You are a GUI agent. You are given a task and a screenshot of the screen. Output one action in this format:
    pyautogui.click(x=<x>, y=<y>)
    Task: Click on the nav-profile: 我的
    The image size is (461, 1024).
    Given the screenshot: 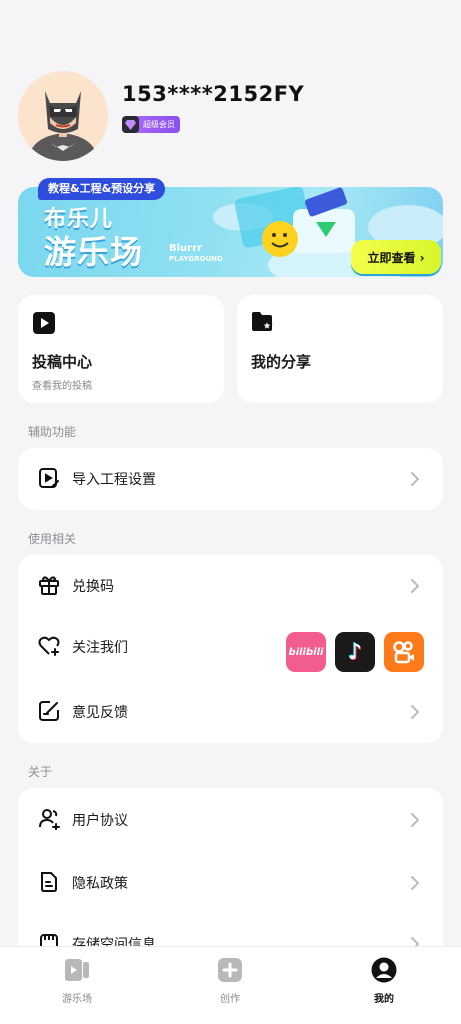 What is the action you would take?
    pyautogui.click(x=384, y=981)
    